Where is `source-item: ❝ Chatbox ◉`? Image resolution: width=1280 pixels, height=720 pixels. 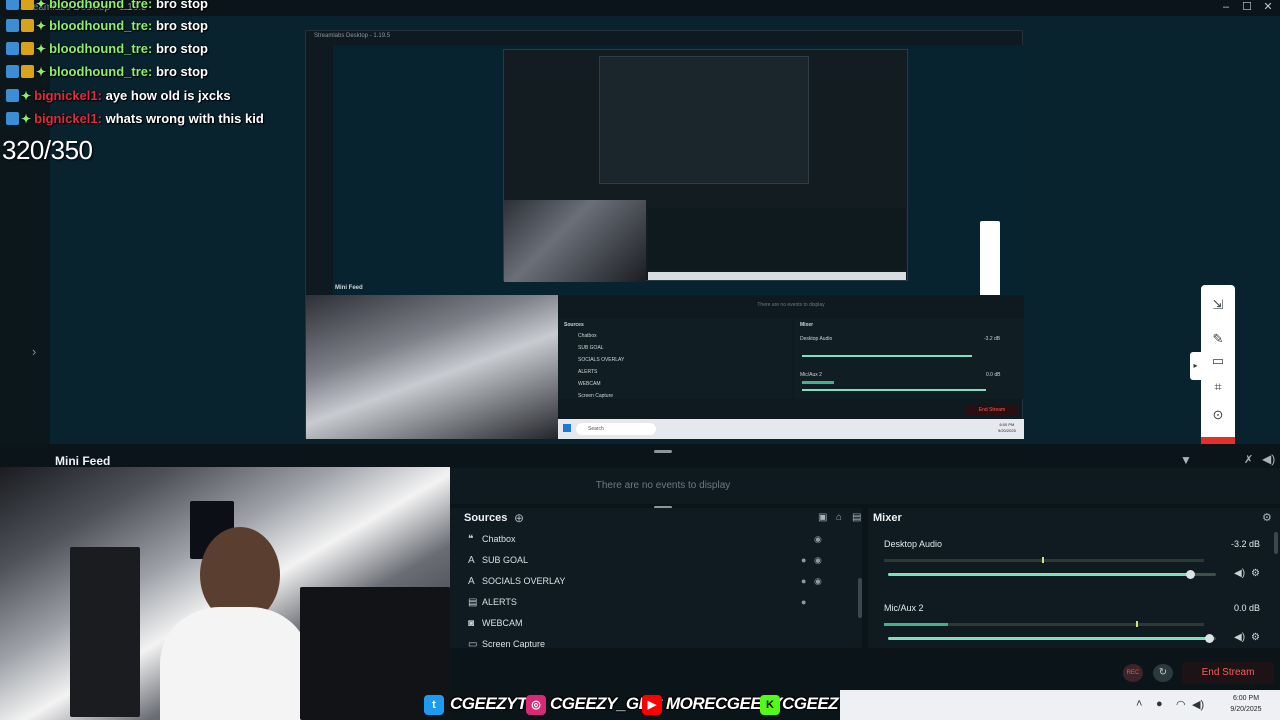
source-item: ❝ Chatbox ◉ is located at coordinates (664, 539).